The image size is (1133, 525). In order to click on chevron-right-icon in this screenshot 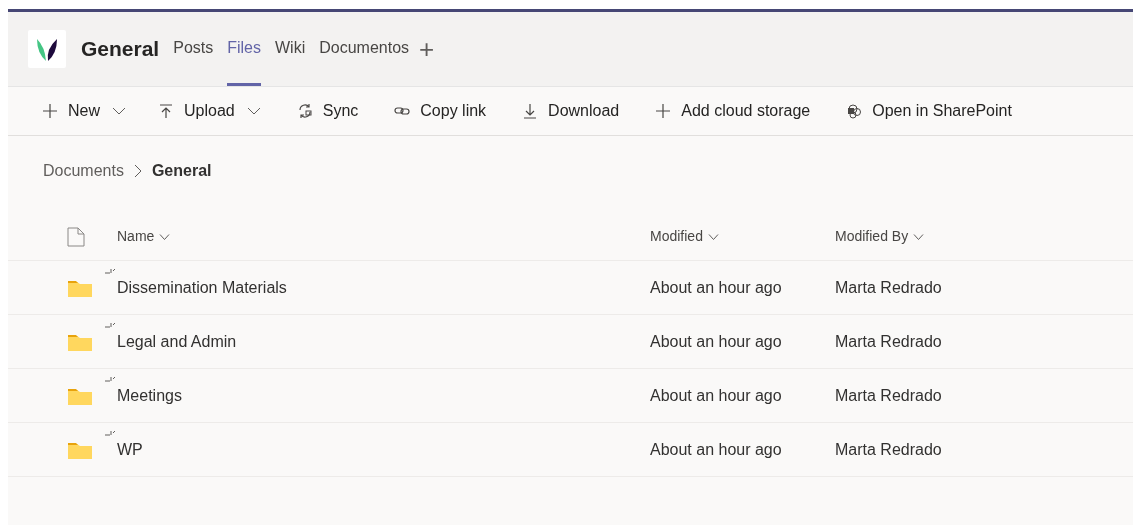, I will do `click(137, 171)`.